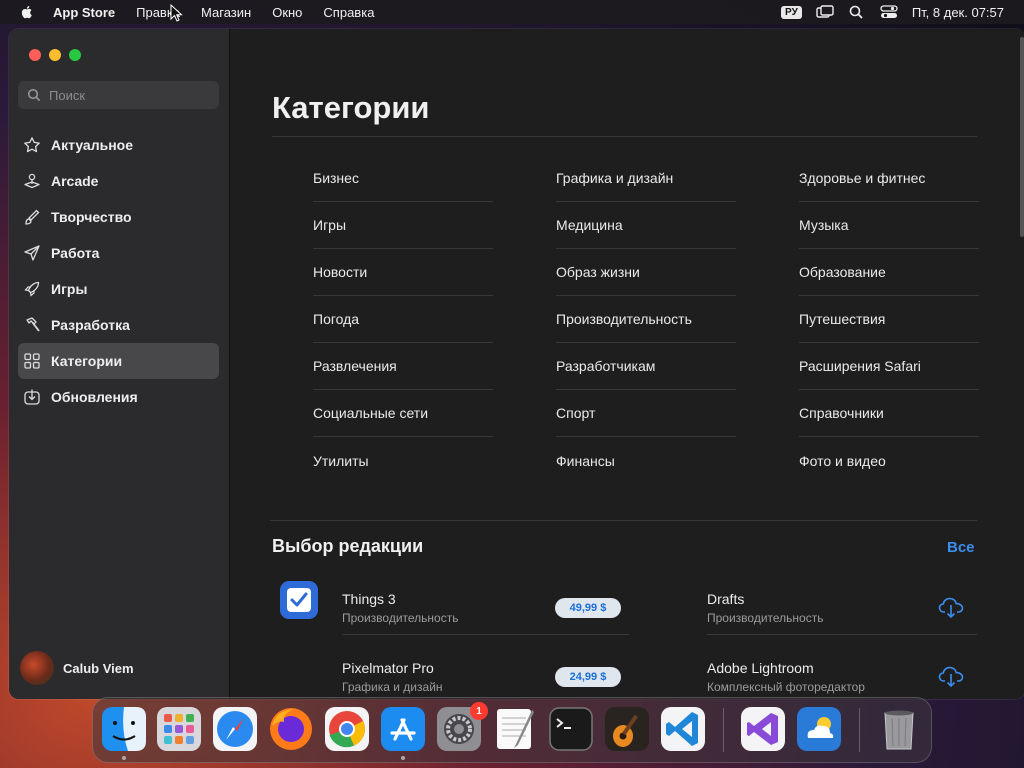  What do you see at coordinates (627, 729) in the screenshot?
I see `garageband-icon` at bounding box center [627, 729].